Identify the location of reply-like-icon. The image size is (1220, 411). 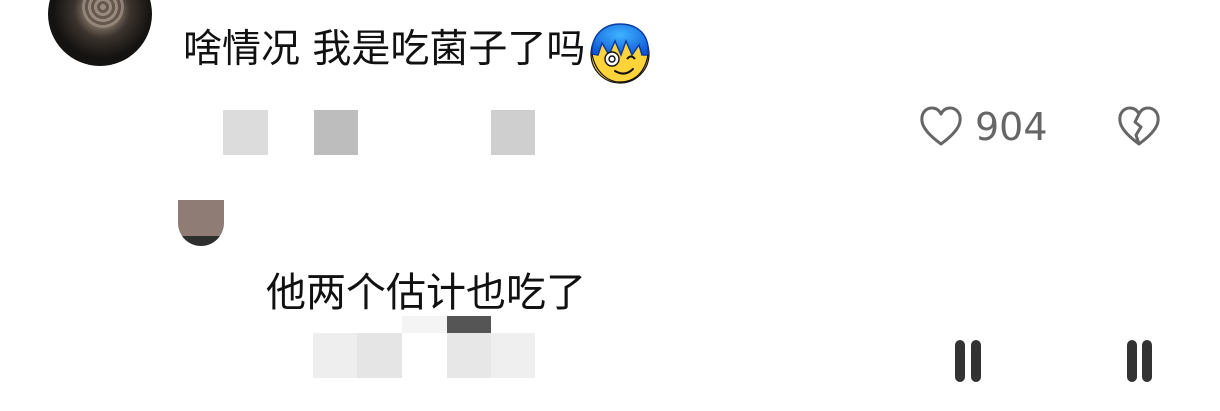
(968, 361).